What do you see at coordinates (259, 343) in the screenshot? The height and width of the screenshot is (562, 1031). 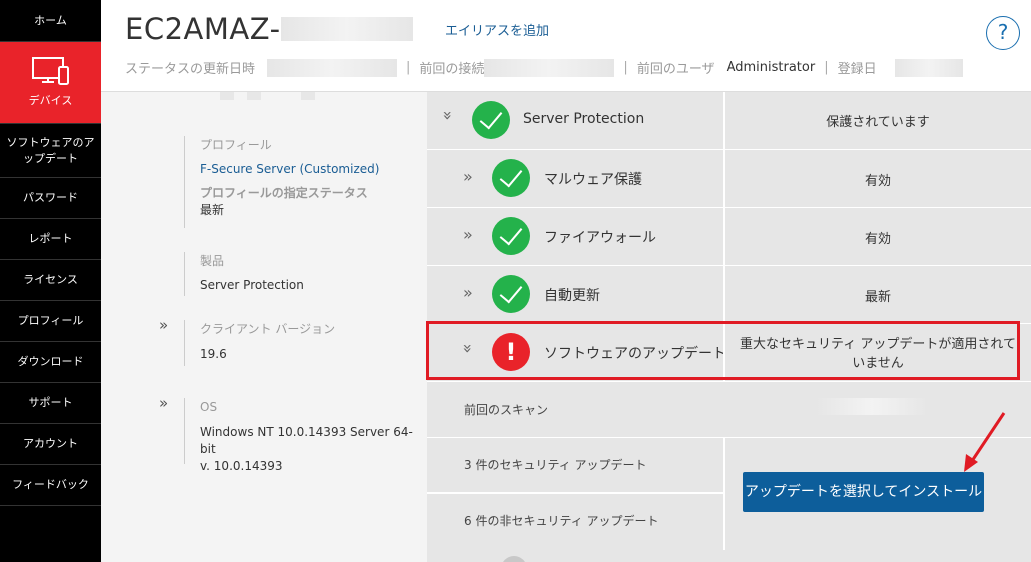 I see `client-version-section: クライアント バージョン 19.6` at bounding box center [259, 343].